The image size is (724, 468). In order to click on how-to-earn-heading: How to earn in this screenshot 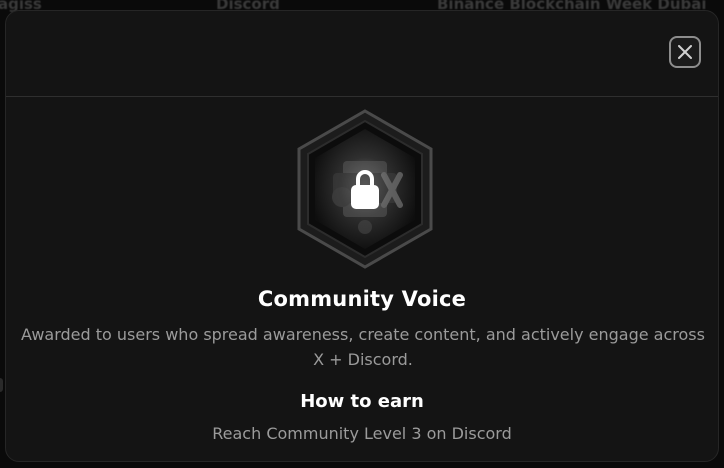, I will do `click(362, 401)`.